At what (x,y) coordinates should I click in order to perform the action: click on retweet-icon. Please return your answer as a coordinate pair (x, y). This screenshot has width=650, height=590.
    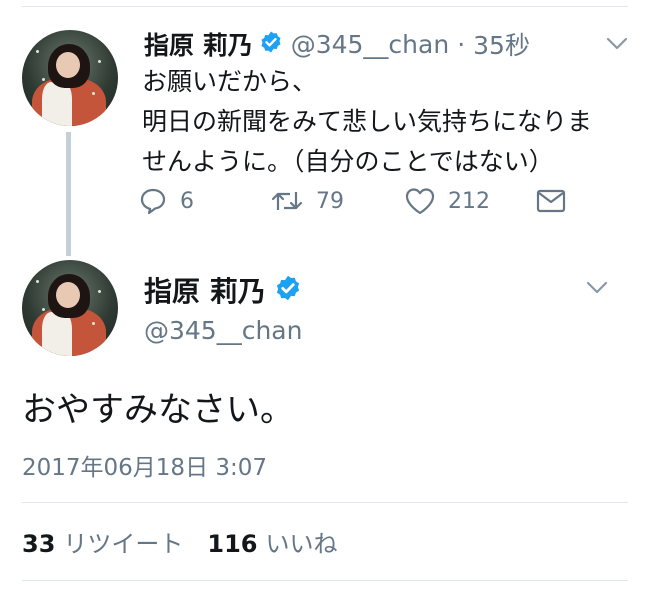
    Looking at the image, I should click on (287, 201).